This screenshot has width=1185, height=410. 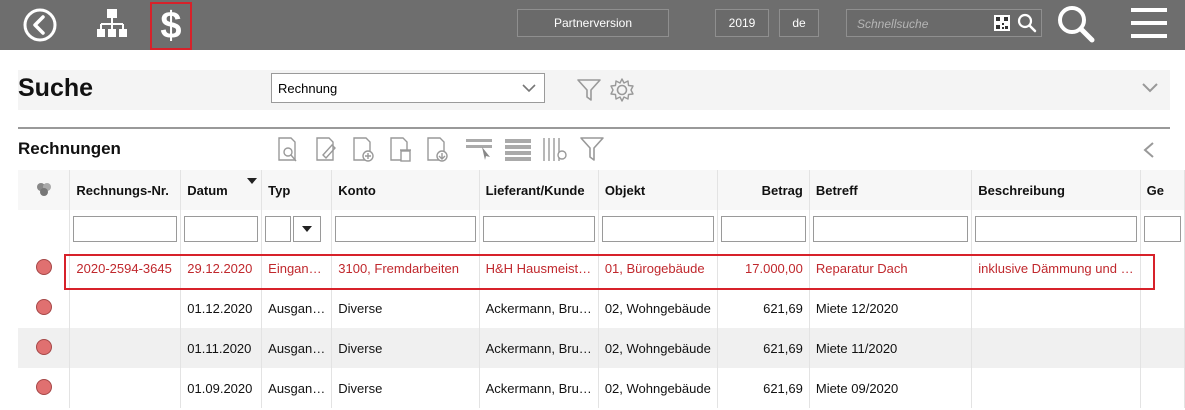 What do you see at coordinates (252, 181) in the screenshot?
I see `sort-descending-icon` at bounding box center [252, 181].